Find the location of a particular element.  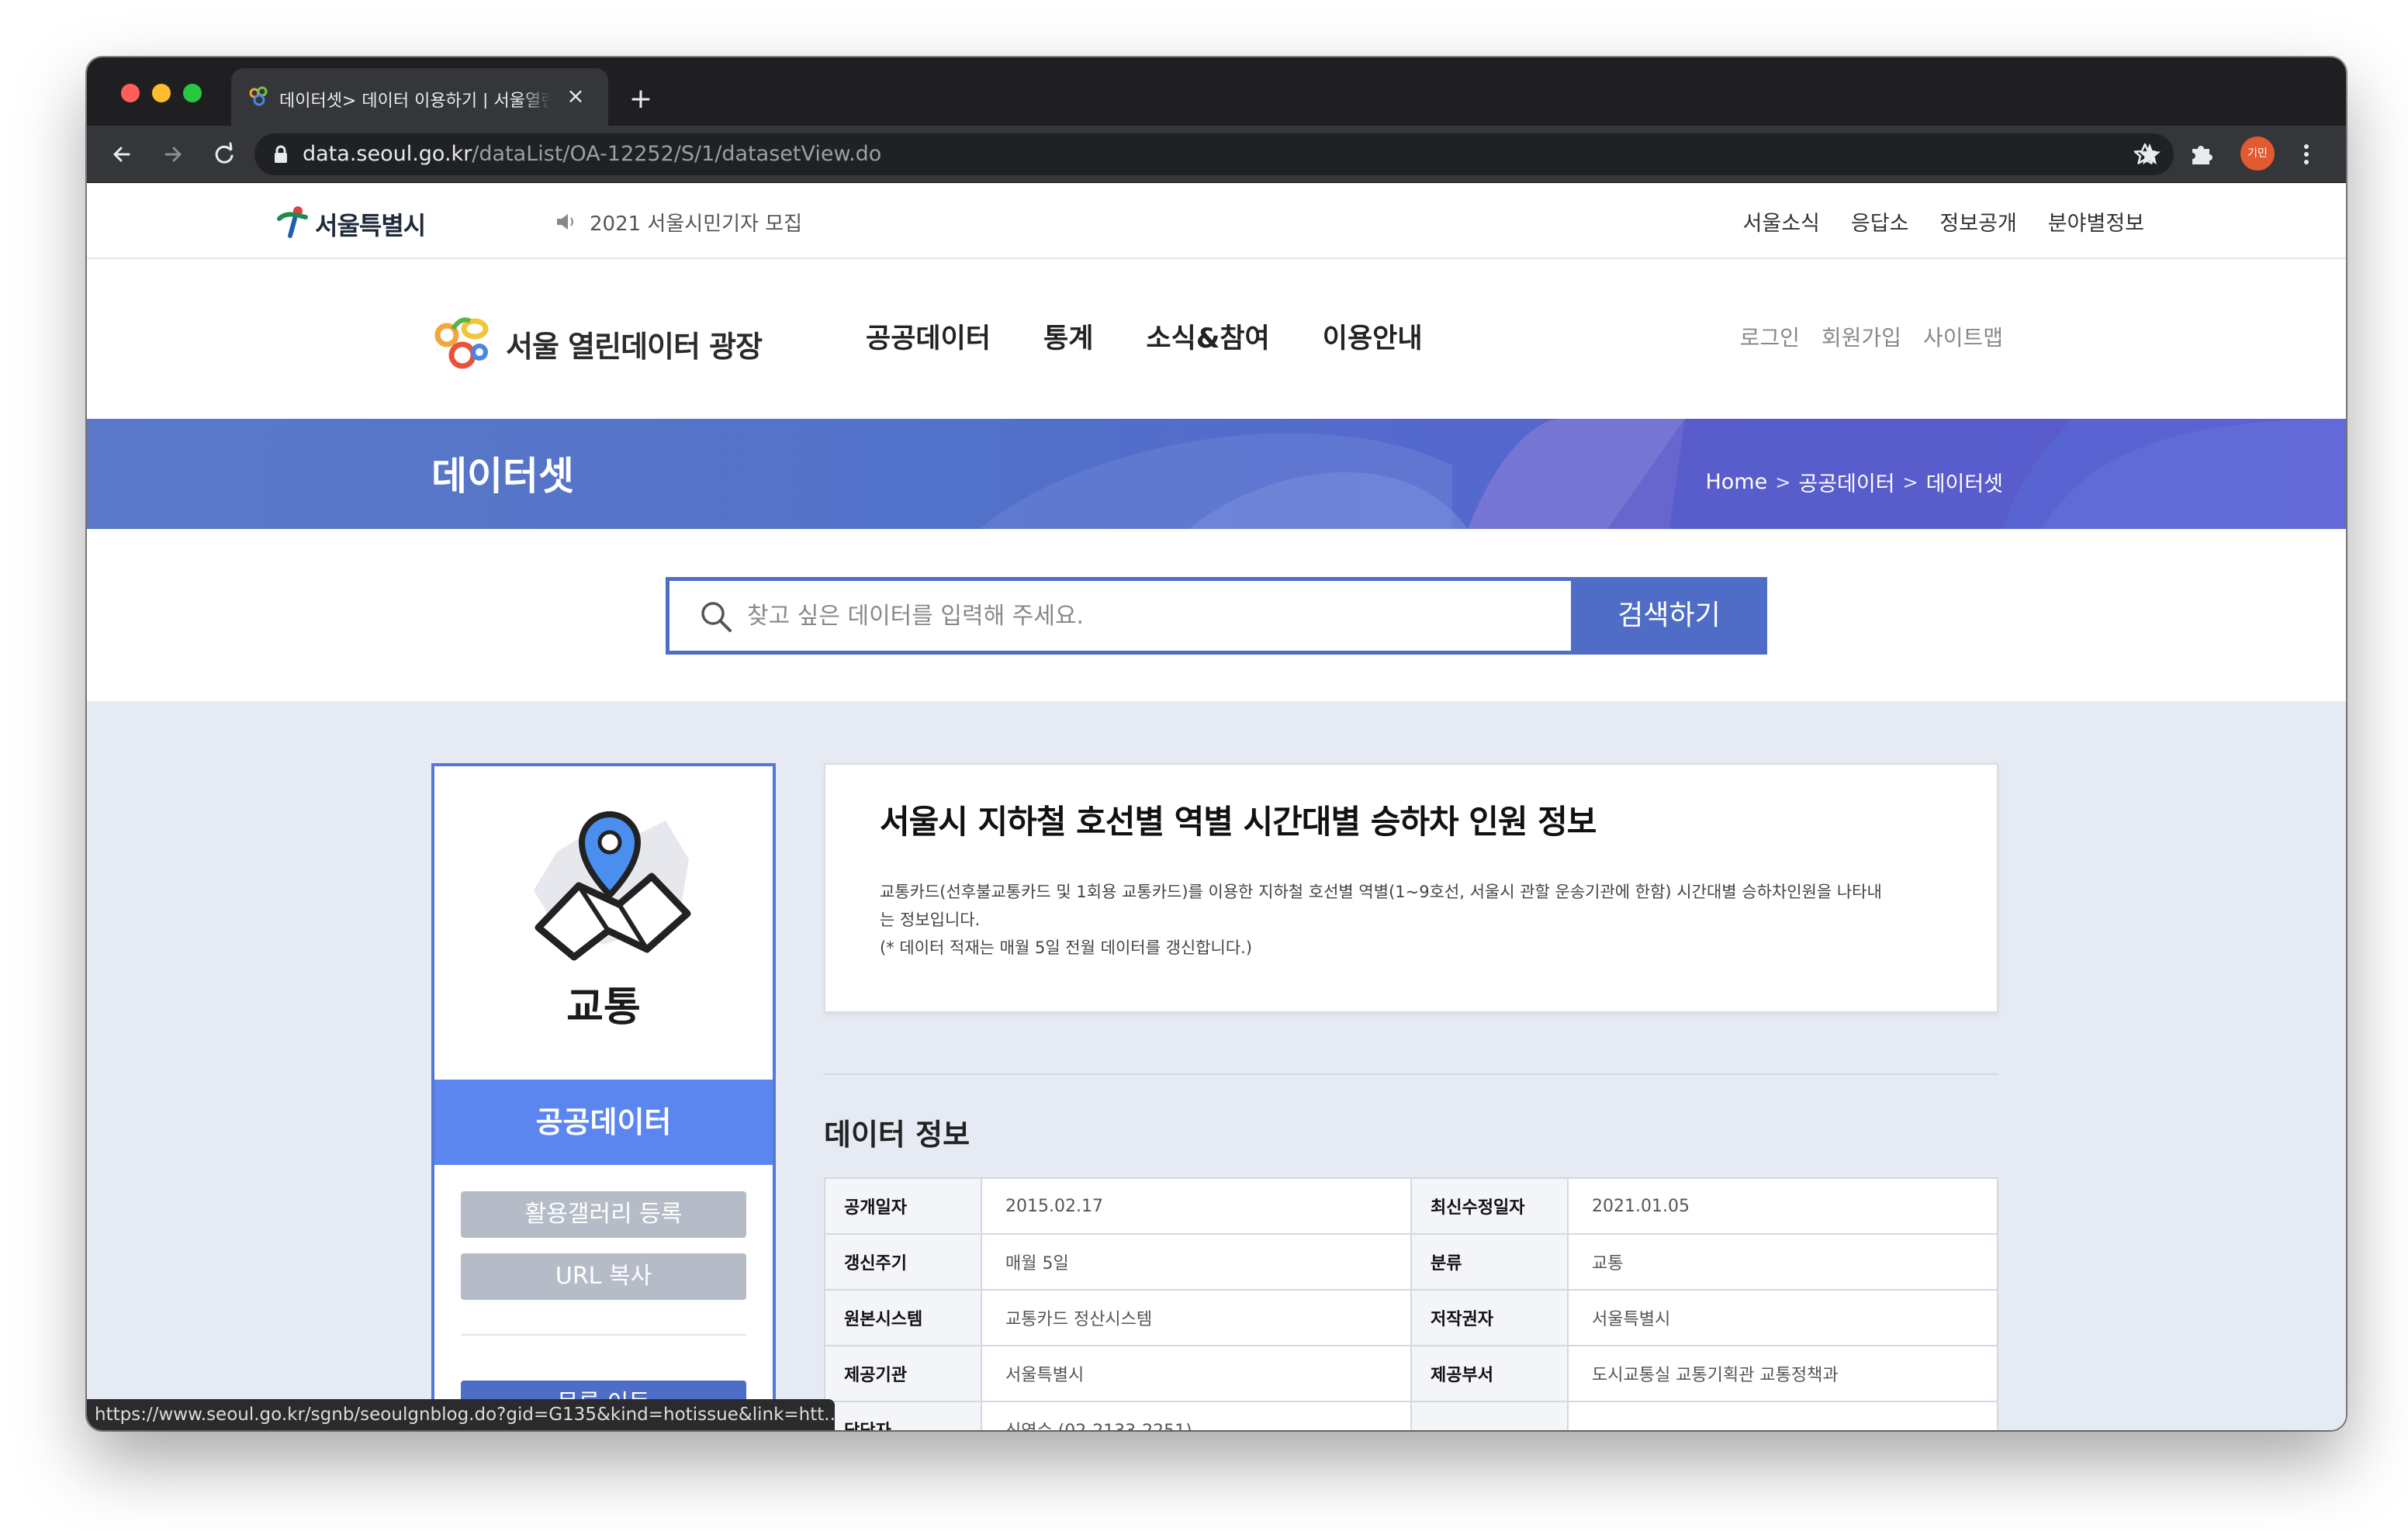

category-label: 교통 is located at coordinates (603, 1007).